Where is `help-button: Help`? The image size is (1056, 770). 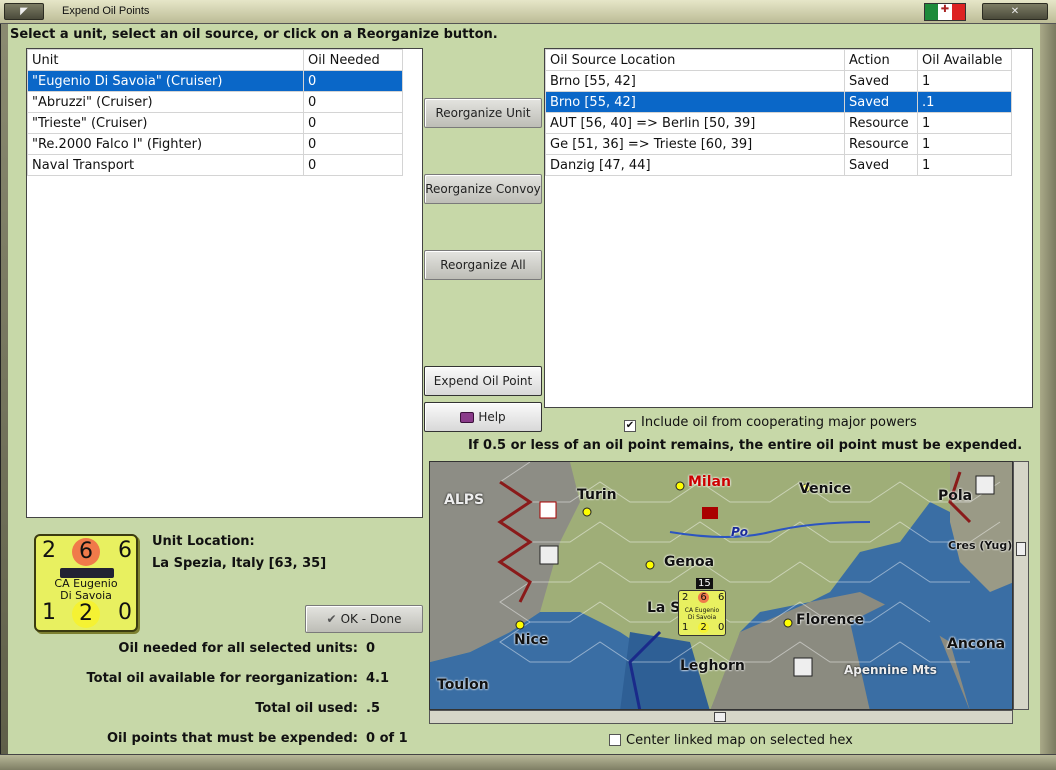 help-button: Help is located at coordinates (483, 417).